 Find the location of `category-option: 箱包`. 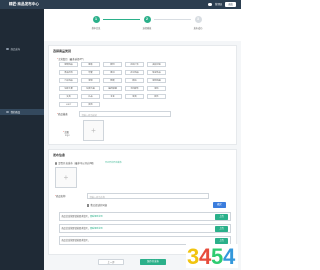

category-option: 箱包 is located at coordinates (134, 80).